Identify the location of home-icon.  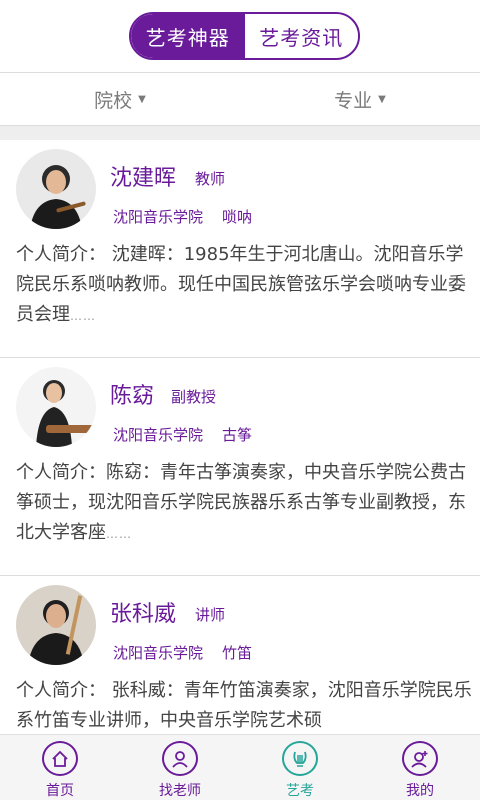
(60, 758).